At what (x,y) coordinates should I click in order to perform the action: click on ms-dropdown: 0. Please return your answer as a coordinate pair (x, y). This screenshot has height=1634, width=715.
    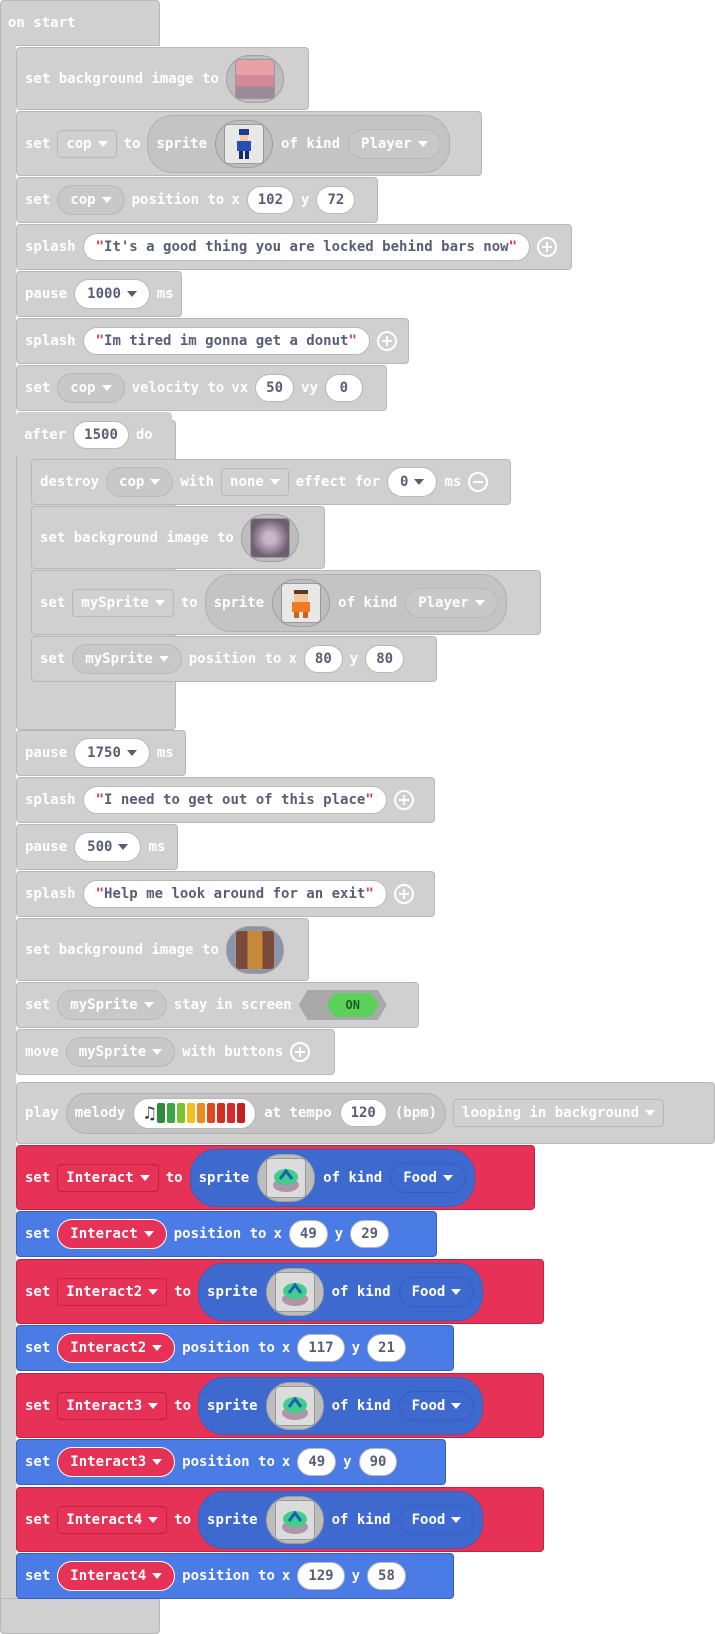
    Looking at the image, I should click on (412, 482).